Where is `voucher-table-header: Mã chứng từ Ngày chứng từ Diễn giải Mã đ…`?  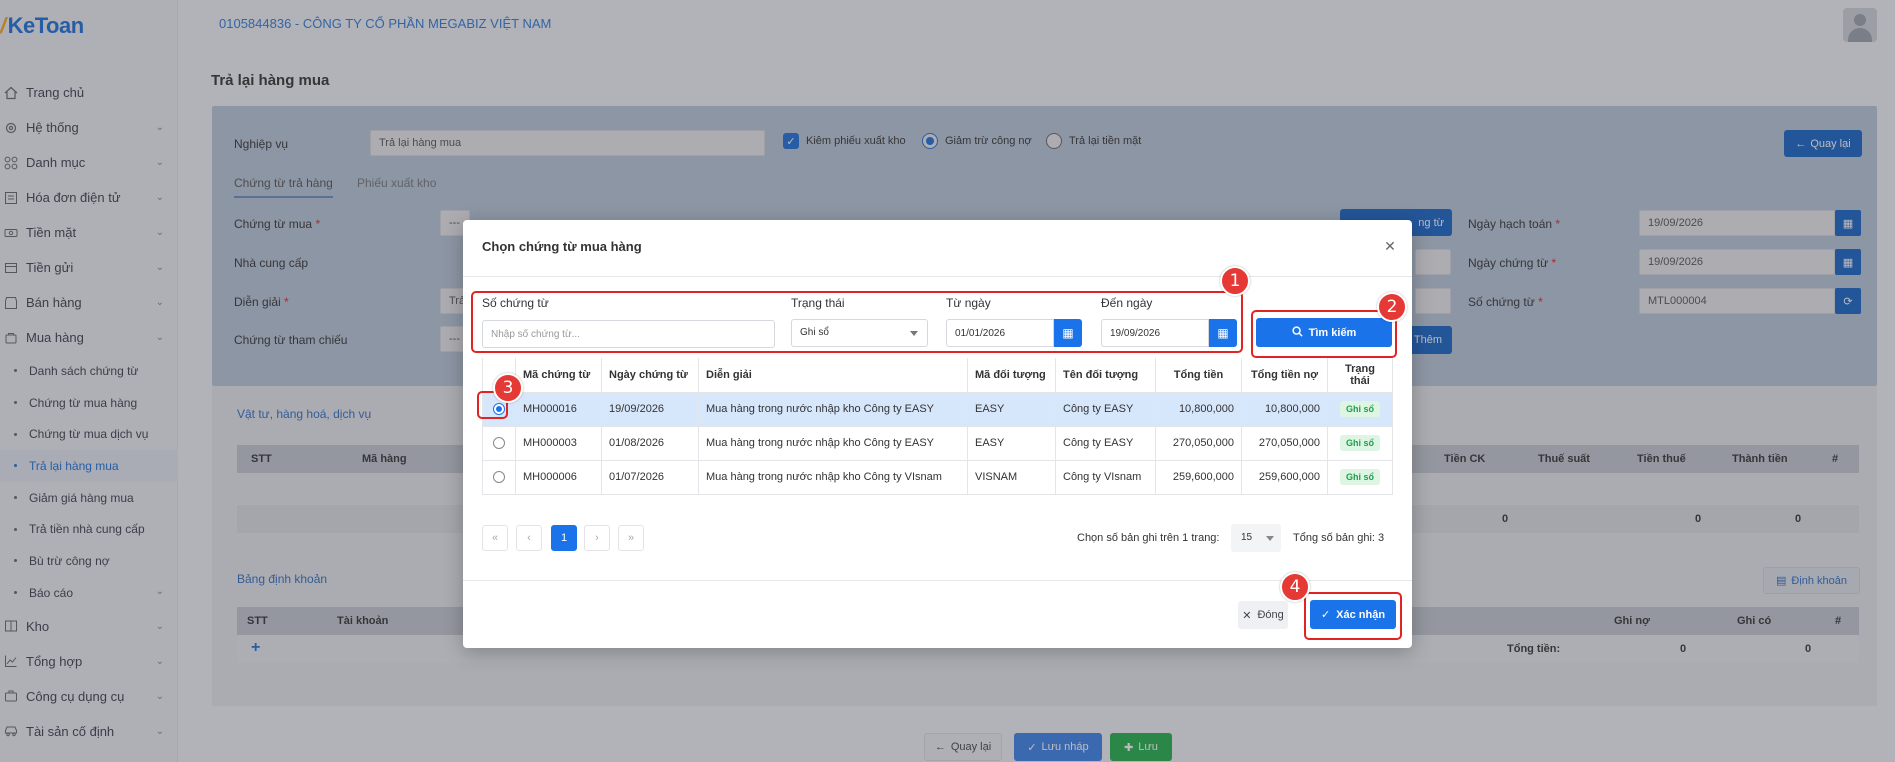 voucher-table-header: Mã chứng từ Ngày chứng từ Diễn giải Mã đ… is located at coordinates (937, 375).